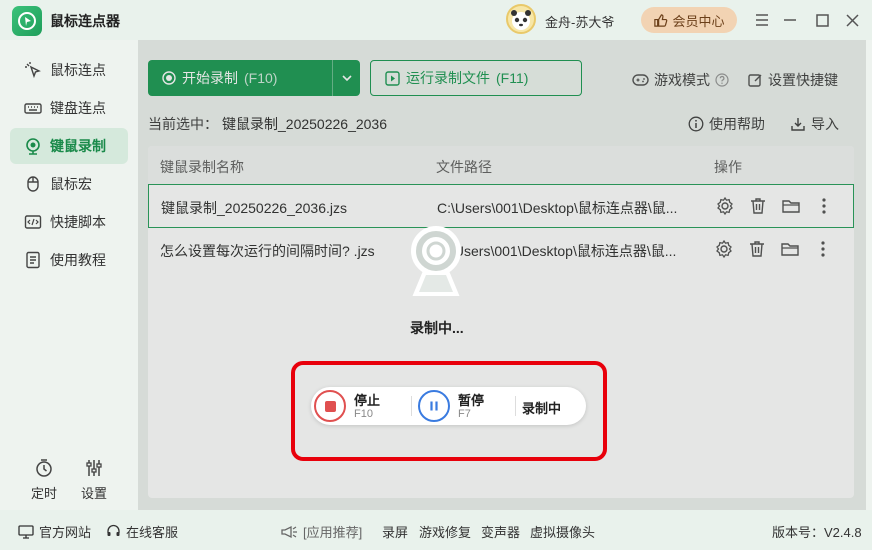 The width and height of the screenshot is (872, 550). I want to click on official-website-label: 官方网站, so click(65, 532).